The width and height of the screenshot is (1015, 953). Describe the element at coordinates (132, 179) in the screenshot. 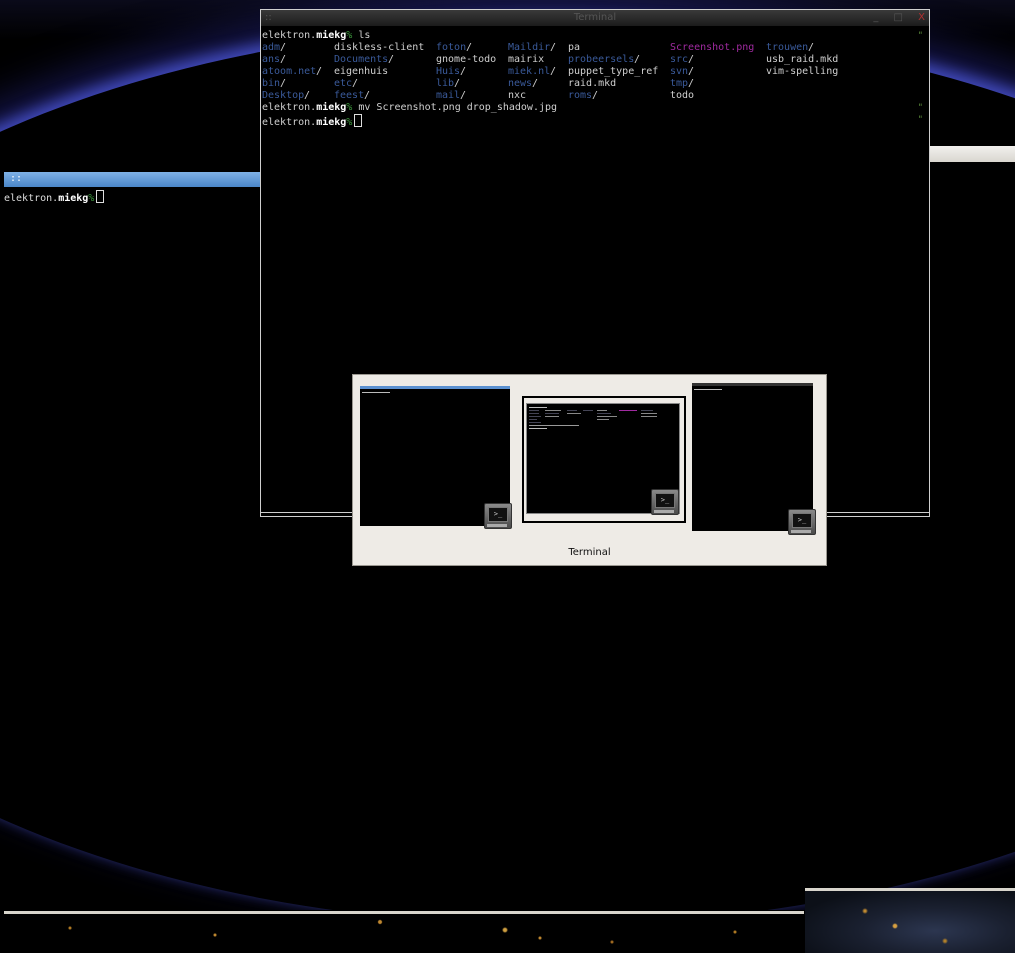

I see `left-terminal-titlebar: ::` at that location.